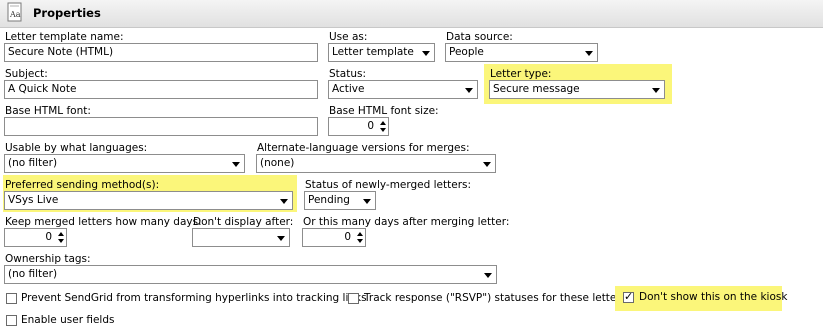 The height and width of the screenshot is (336, 823). I want to click on merged-status-select: Pending, so click(340, 200).